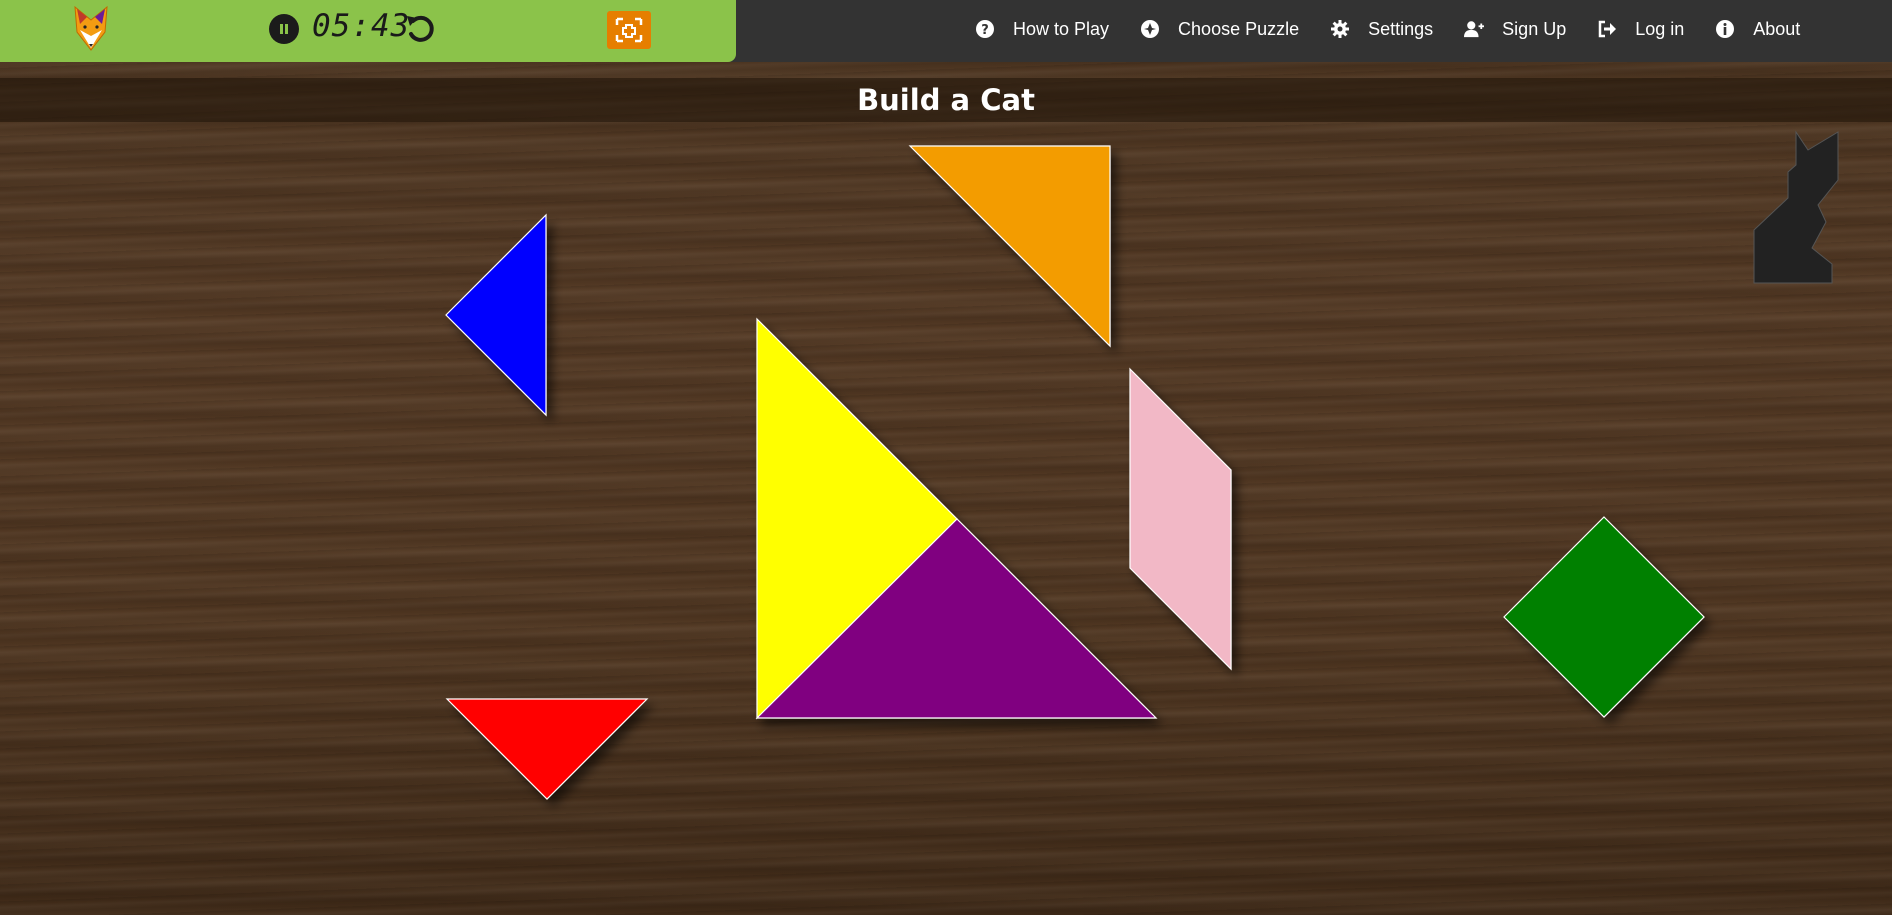 This screenshot has width=1892, height=915. Describe the element at coordinates (496, 315) in the screenshot. I see `blue-small-triangle` at that location.